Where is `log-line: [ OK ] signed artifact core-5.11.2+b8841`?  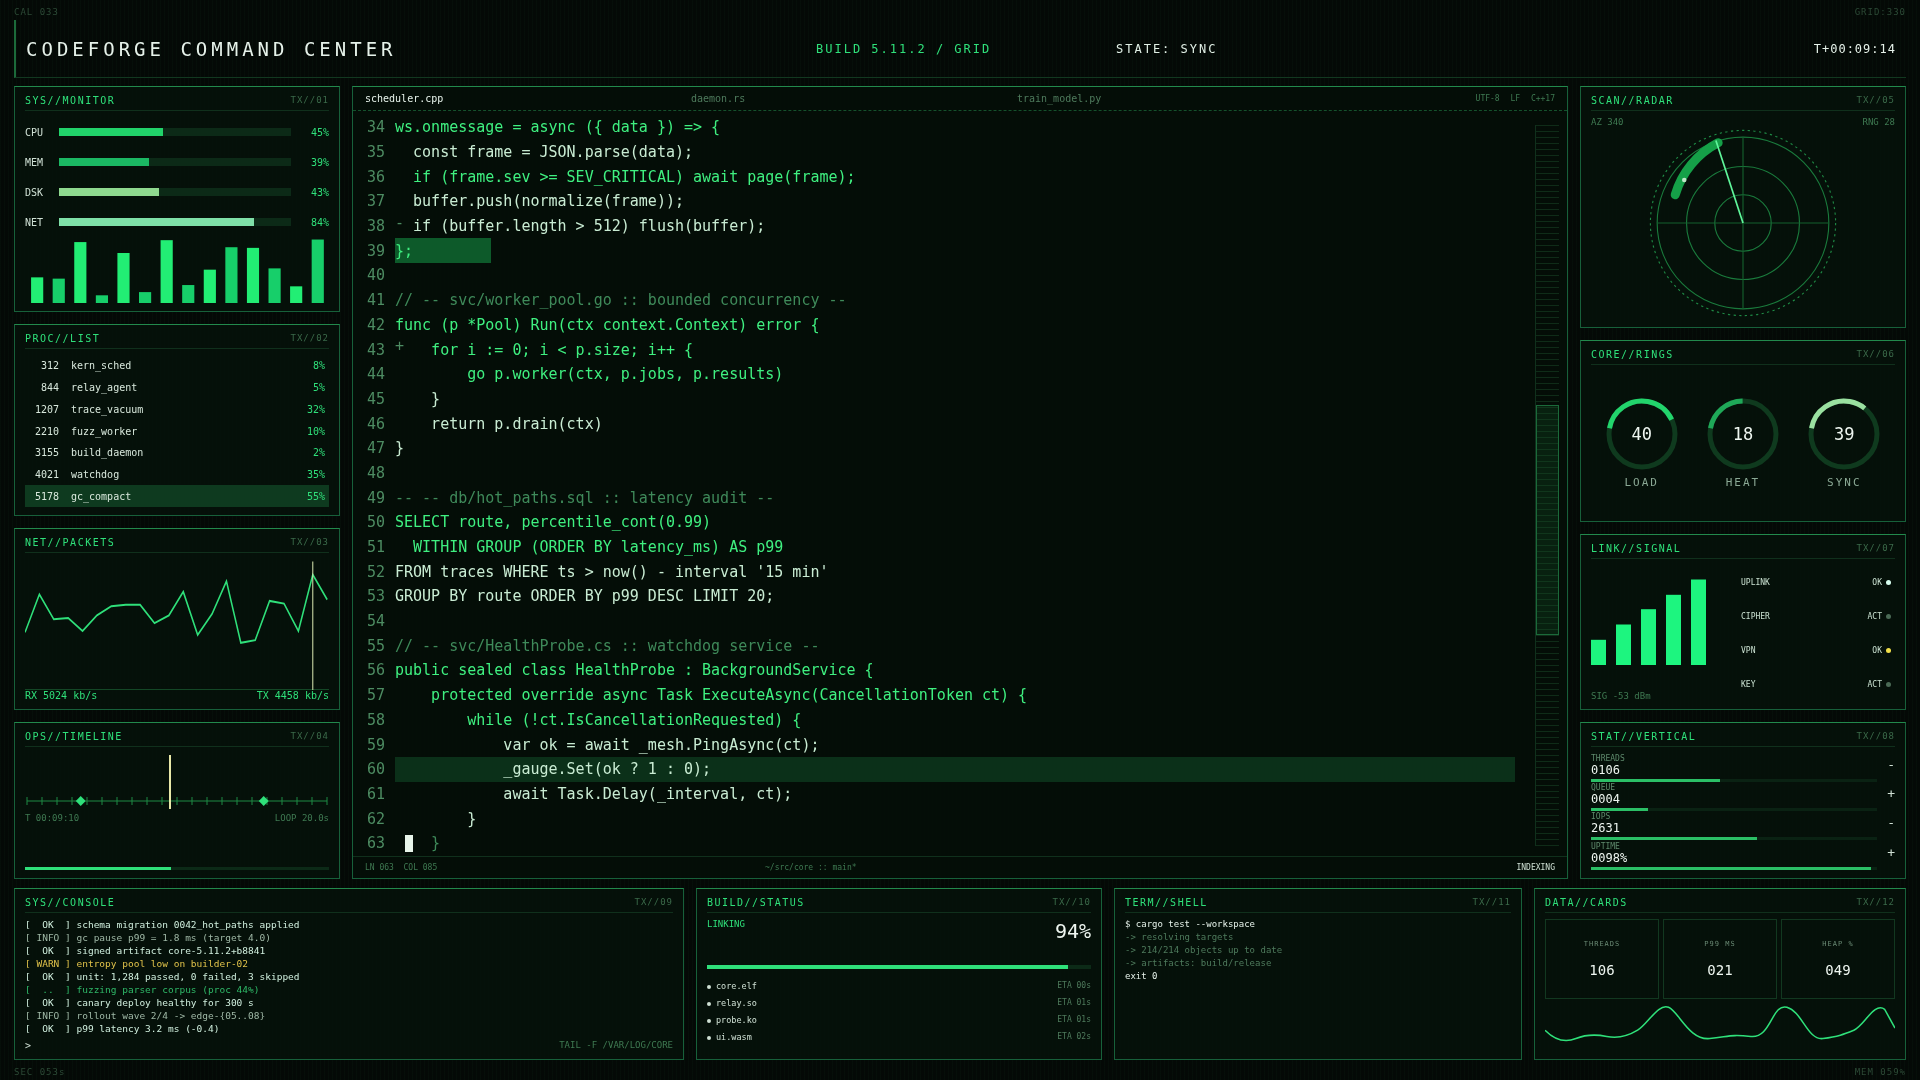
log-line: [ OK ] signed artifact core-5.11.2+b8841 is located at coordinates (146, 951).